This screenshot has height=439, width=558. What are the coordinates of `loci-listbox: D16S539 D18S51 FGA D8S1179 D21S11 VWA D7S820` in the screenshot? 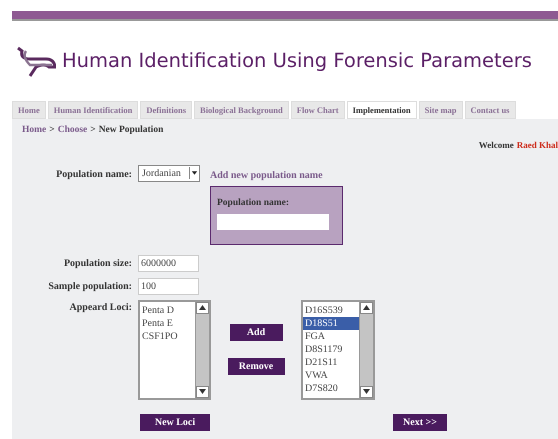 It's located at (338, 350).